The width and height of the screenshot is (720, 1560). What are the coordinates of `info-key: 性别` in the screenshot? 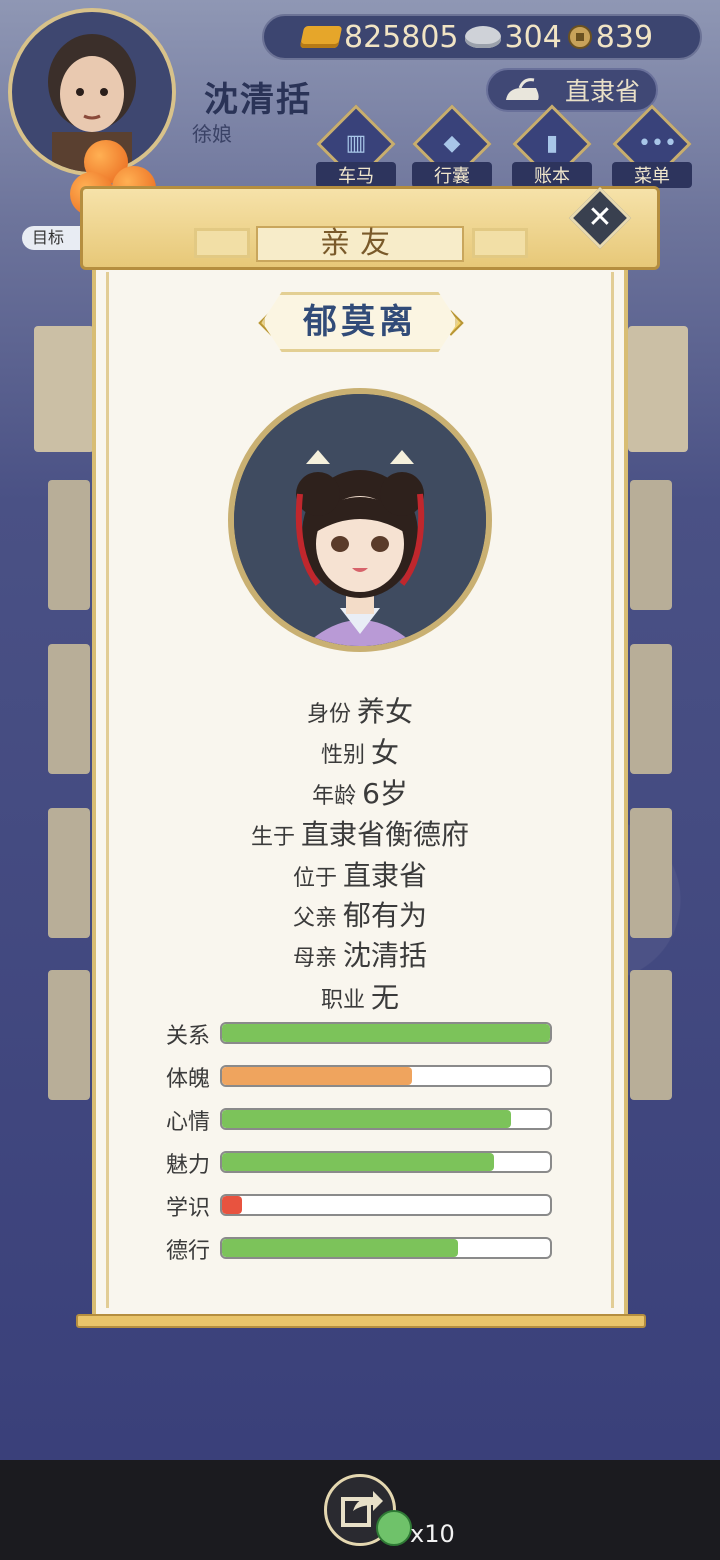 It's located at (342, 755).